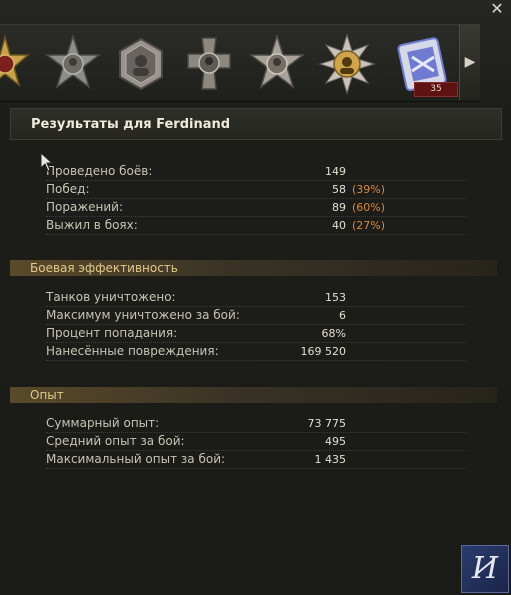 The width and height of the screenshot is (511, 595). Describe the element at coordinates (323, 351) in the screenshot. I see `stat-value: 169 520` at that location.